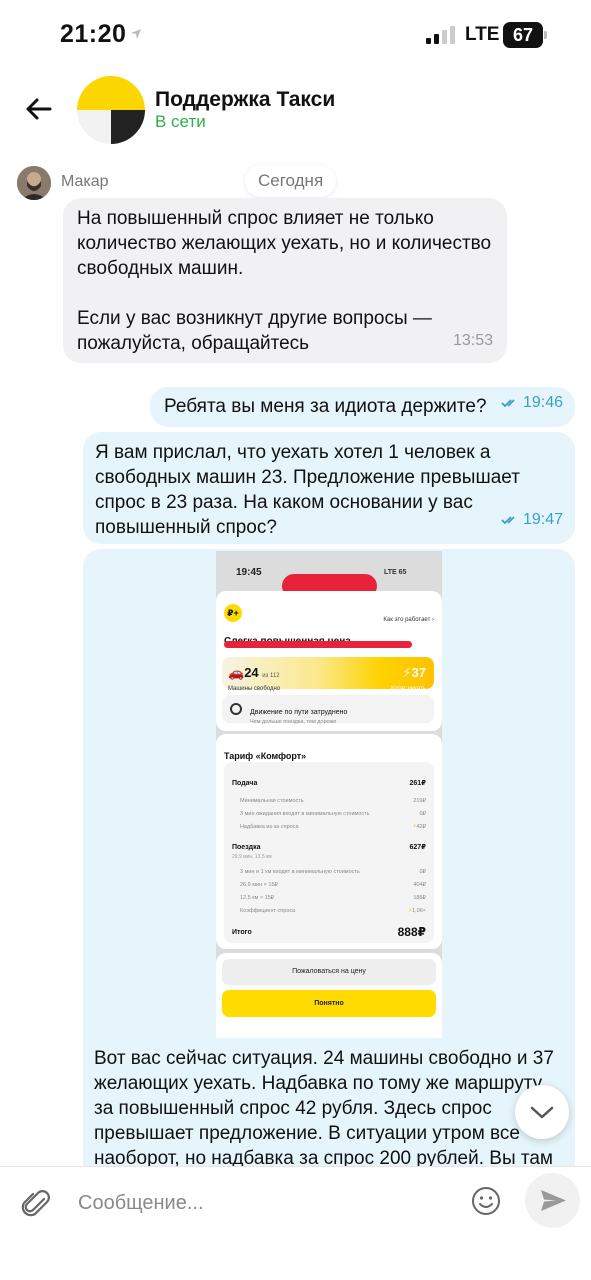 This screenshot has height=1280, width=591. What do you see at coordinates (39, 109) in the screenshot?
I see `back-arrow-icon` at bounding box center [39, 109].